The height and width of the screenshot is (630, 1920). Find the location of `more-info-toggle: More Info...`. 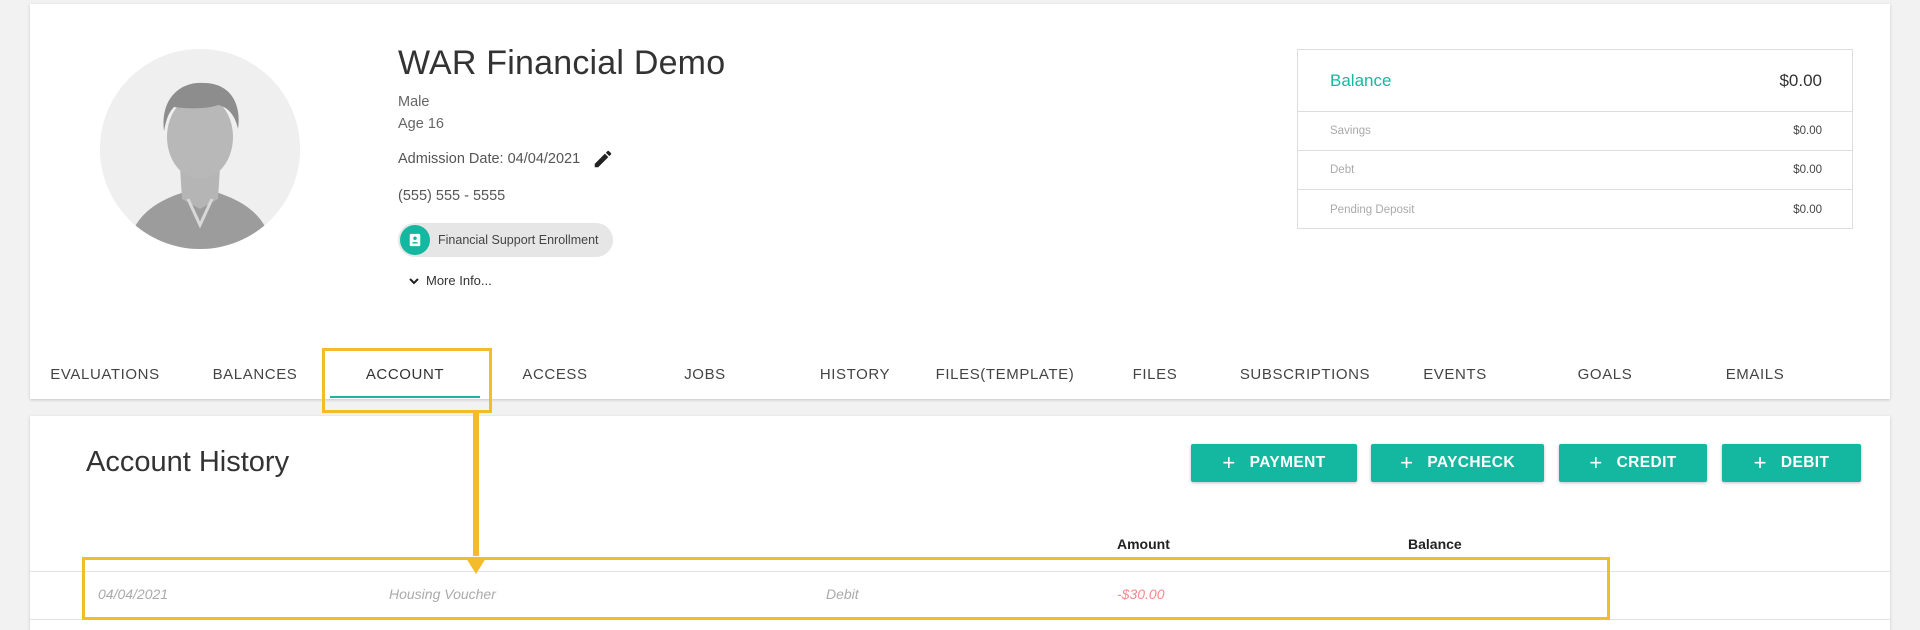

more-info-toggle: More Info... is located at coordinates (566, 280).